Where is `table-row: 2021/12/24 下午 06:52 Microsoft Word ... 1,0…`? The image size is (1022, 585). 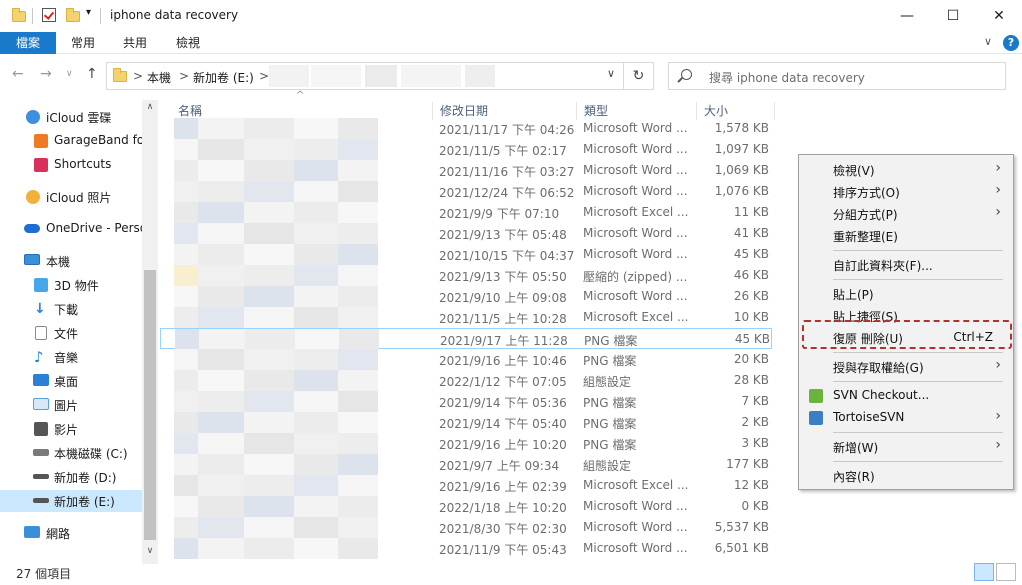 table-row: 2021/12/24 下午 06:52 Microsoft Word ... 1,0… is located at coordinates (466, 191).